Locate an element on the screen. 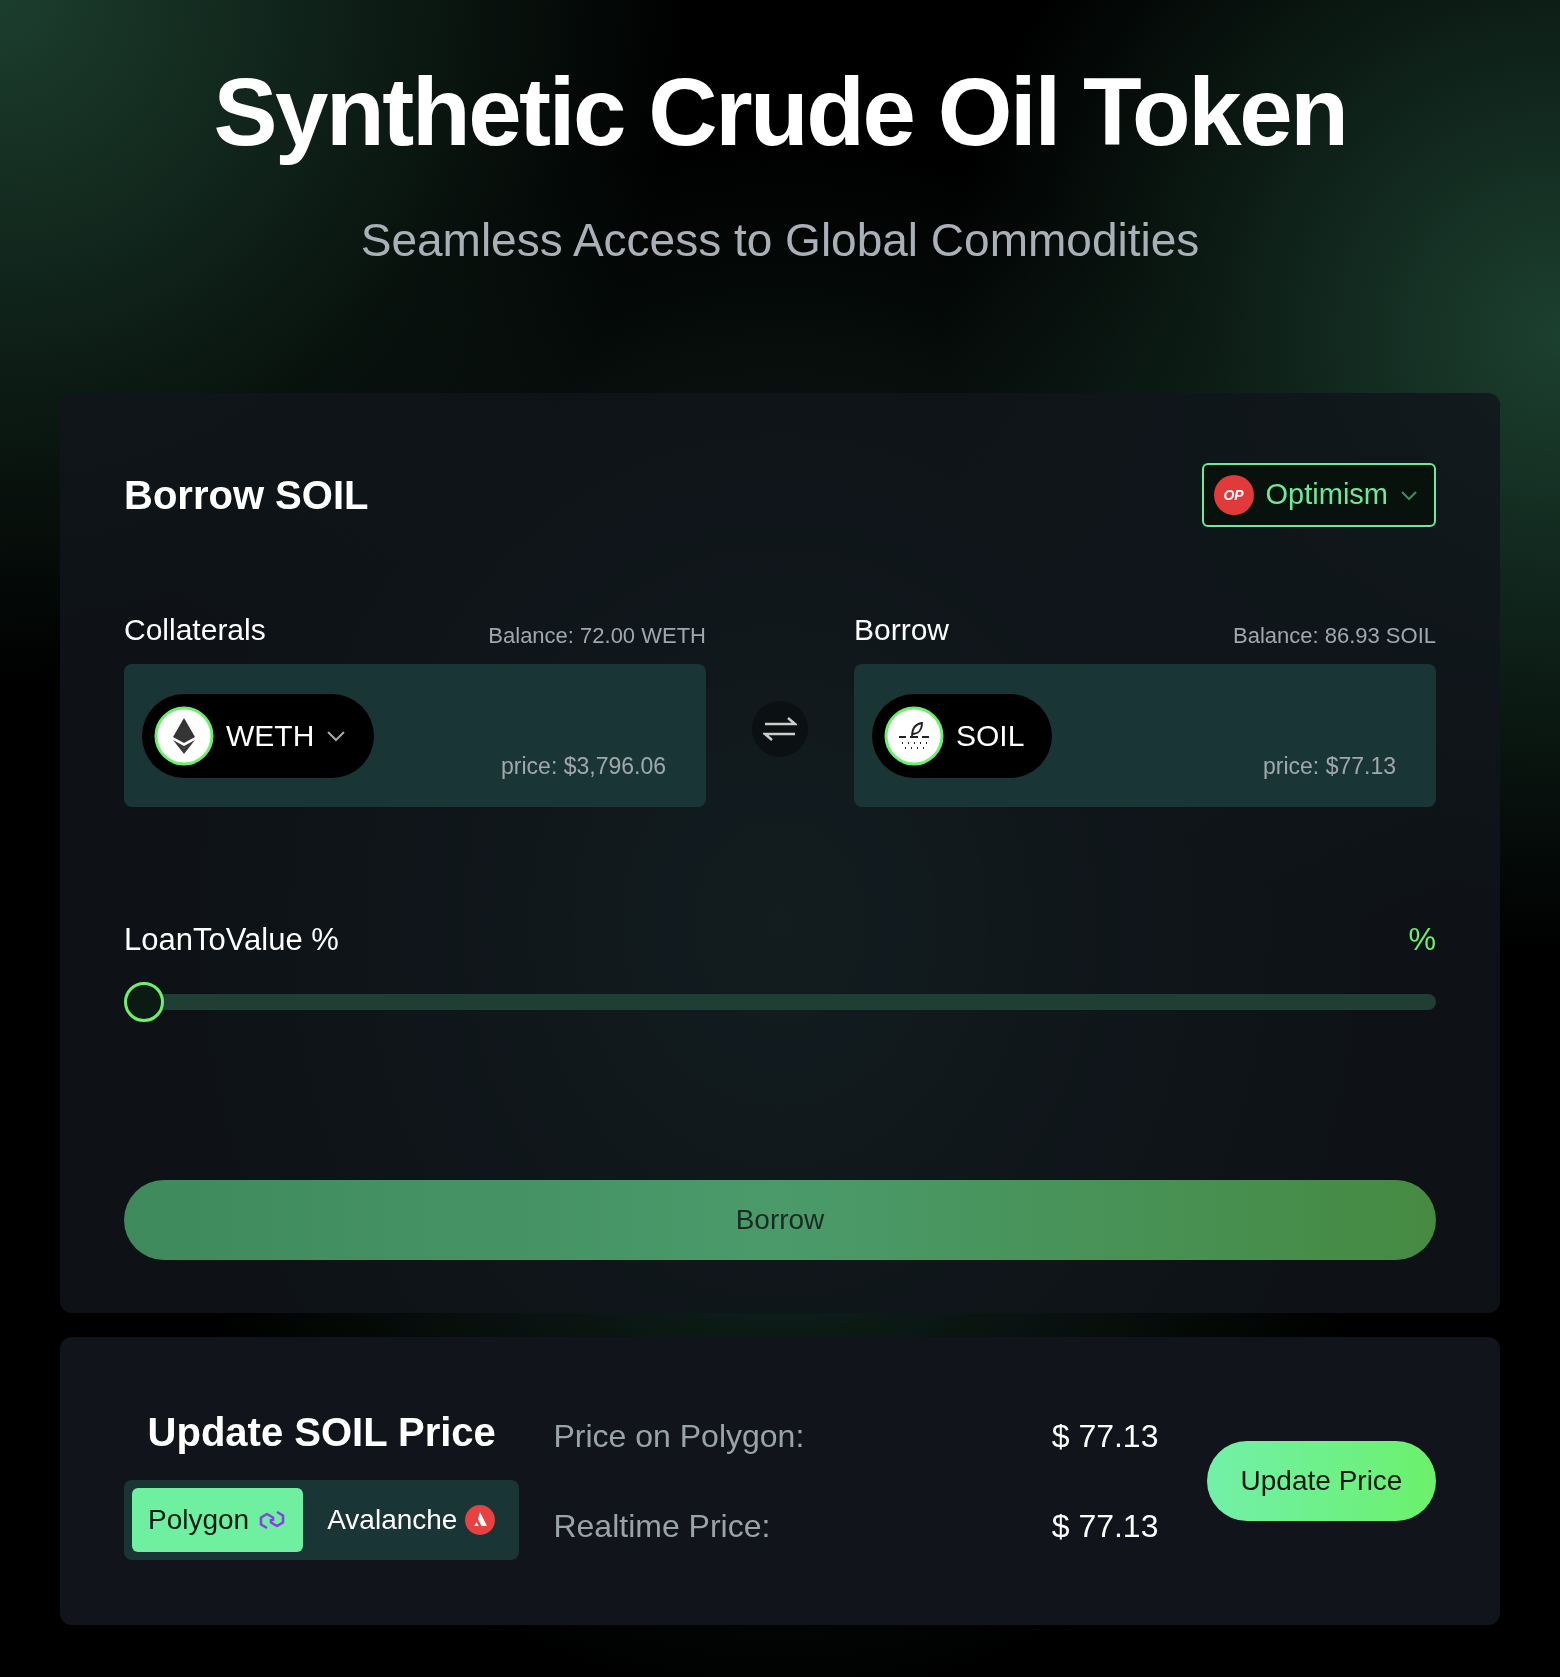 This screenshot has height=1677, width=1560. balance-text: Balance: 72.00 WETH is located at coordinates (597, 636).